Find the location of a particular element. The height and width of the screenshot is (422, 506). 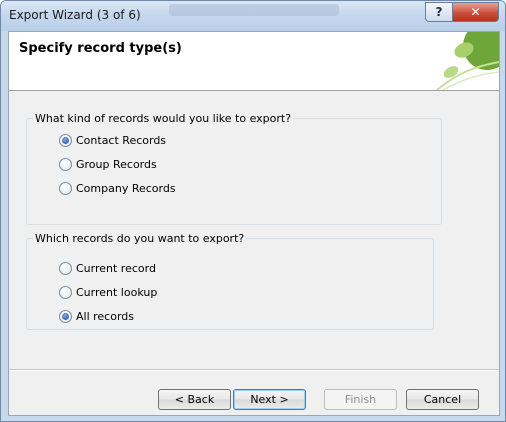

radio-company-records: Company Records is located at coordinates (117, 188).